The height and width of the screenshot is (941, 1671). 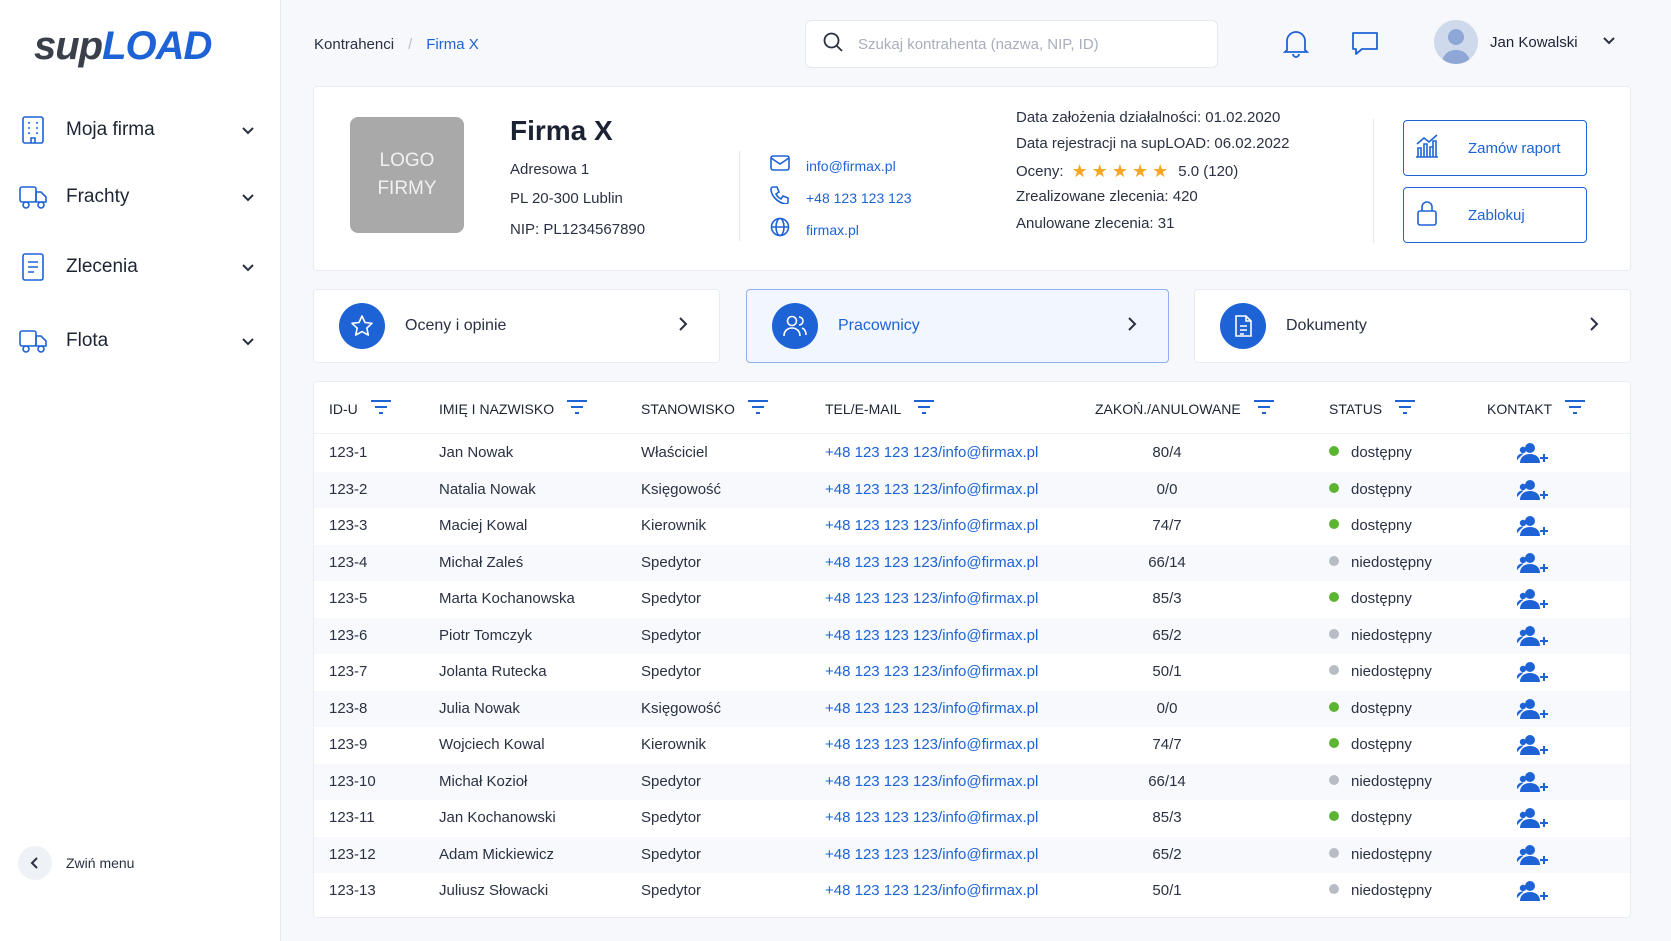 I want to click on column-header-kontakt: KONTAKT, so click(x=1536, y=408).